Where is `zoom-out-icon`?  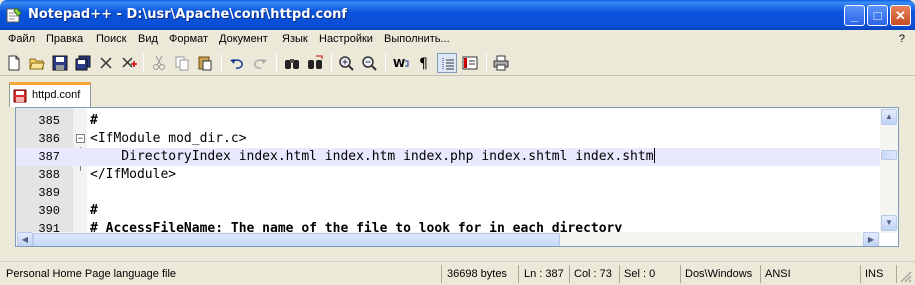
zoom-out-icon is located at coordinates (369, 63).